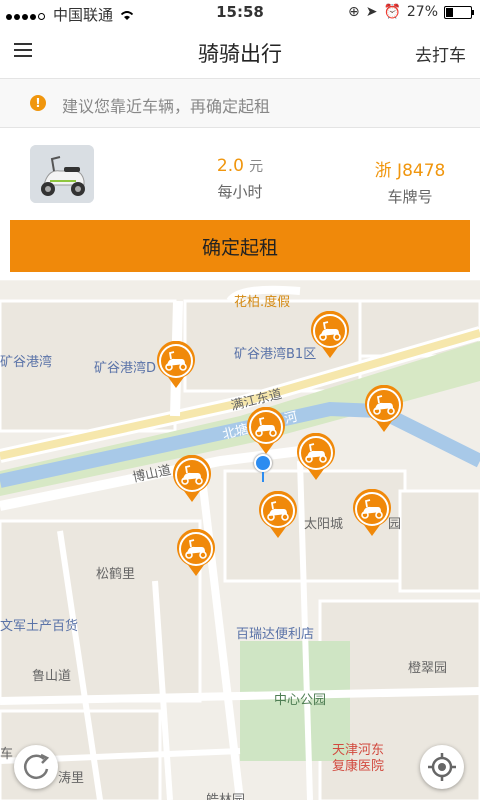  I want to click on scooter-image, so click(62, 174).